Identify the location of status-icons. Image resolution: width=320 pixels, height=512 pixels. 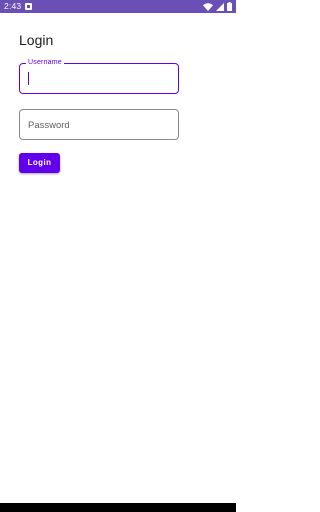
(217, 6).